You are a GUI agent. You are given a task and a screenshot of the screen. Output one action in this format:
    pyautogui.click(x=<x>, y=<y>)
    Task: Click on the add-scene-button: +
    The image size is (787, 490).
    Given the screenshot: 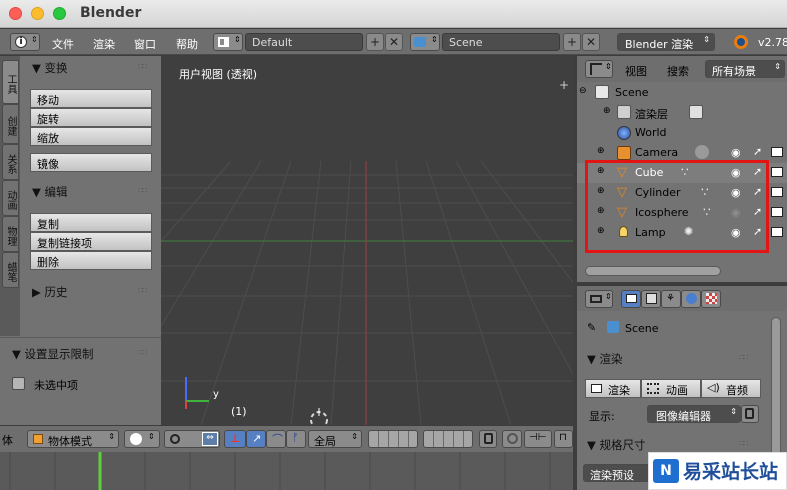 What is the action you would take?
    pyautogui.click(x=572, y=42)
    